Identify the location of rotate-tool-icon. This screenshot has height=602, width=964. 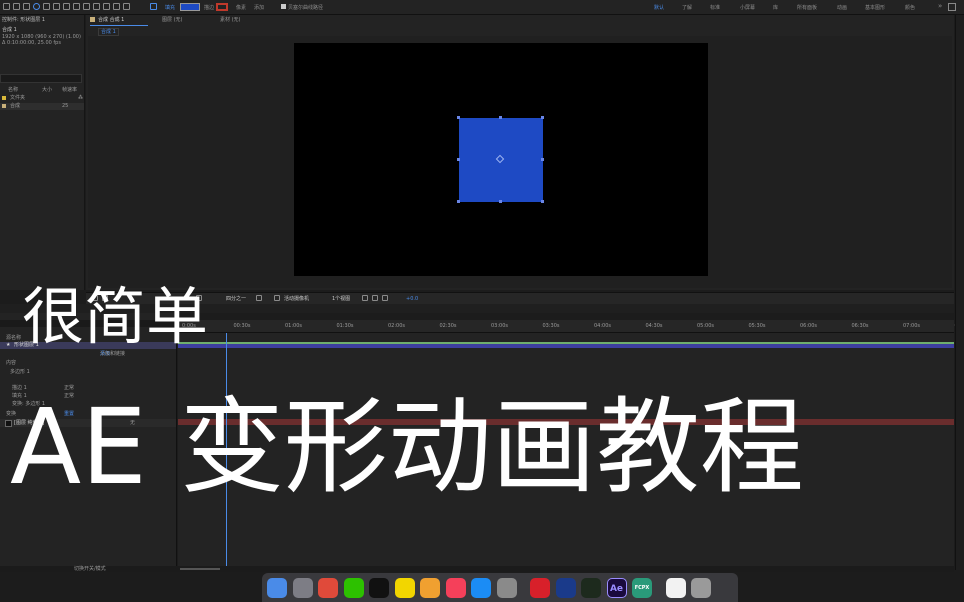
(46, 6).